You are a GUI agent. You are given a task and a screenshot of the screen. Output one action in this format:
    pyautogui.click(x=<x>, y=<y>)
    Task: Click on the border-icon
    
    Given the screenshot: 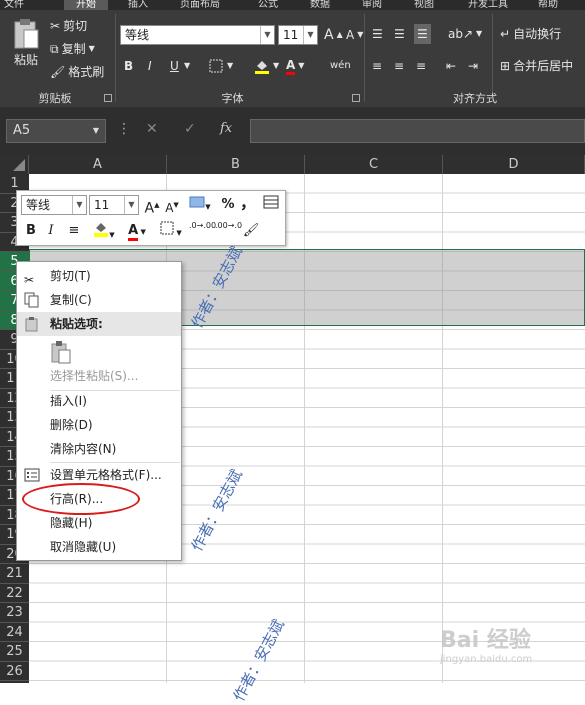 What is the action you would take?
    pyautogui.click(x=167, y=228)
    